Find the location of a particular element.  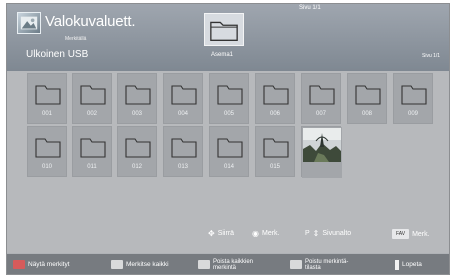

folder-tile: 007 is located at coordinates (321, 98).